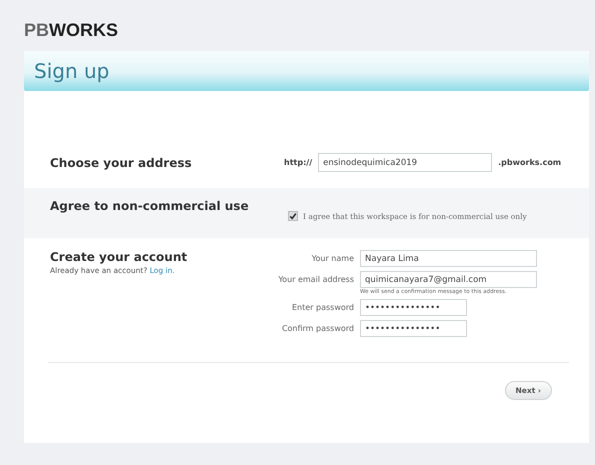 Image resolution: width=595 pixels, height=465 pixels. What do you see at coordinates (298, 162) in the screenshot?
I see `url-prefix: http://` at bounding box center [298, 162].